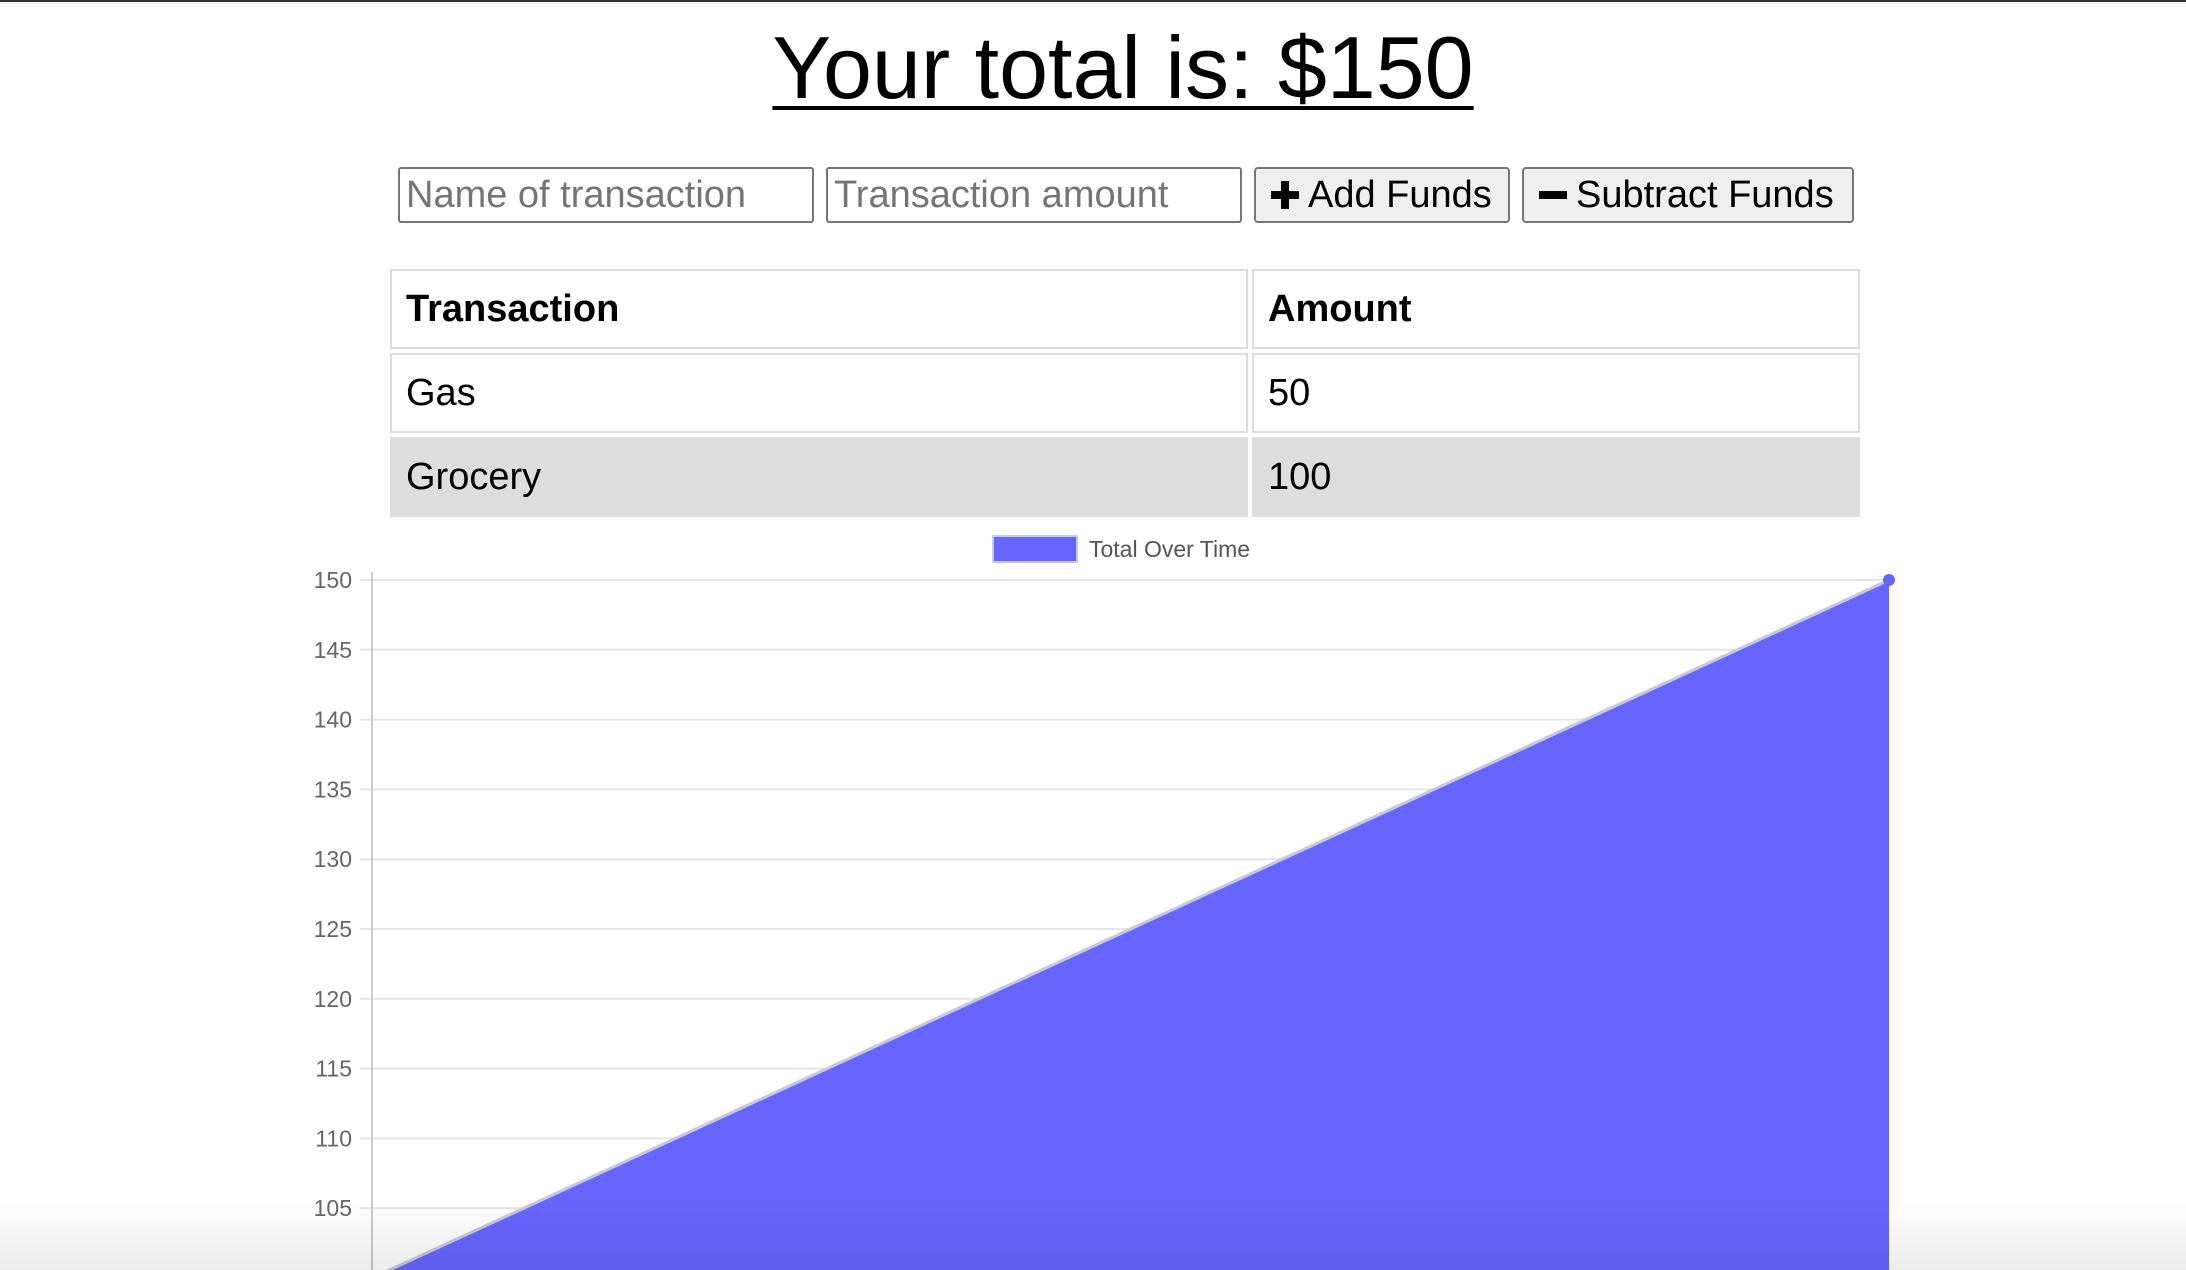 The width and height of the screenshot is (2186, 1270). What do you see at coordinates (1553, 195) in the screenshot?
I see `minus-icon` at bounding box center [1553, 195].